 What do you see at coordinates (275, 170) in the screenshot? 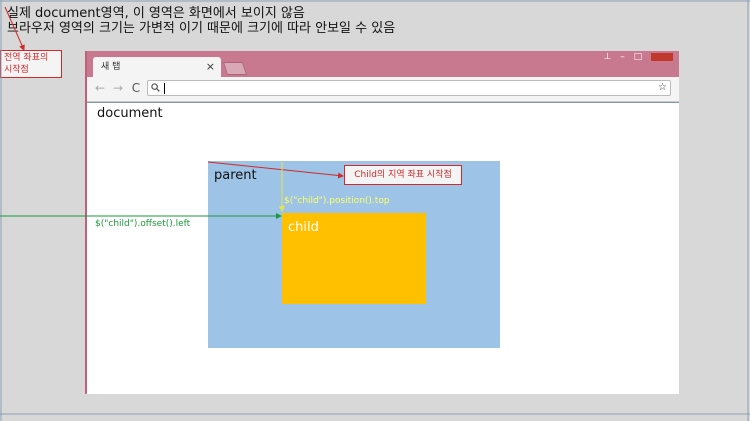
I see `child-origin-arrow` at bounding box center [275, 170].